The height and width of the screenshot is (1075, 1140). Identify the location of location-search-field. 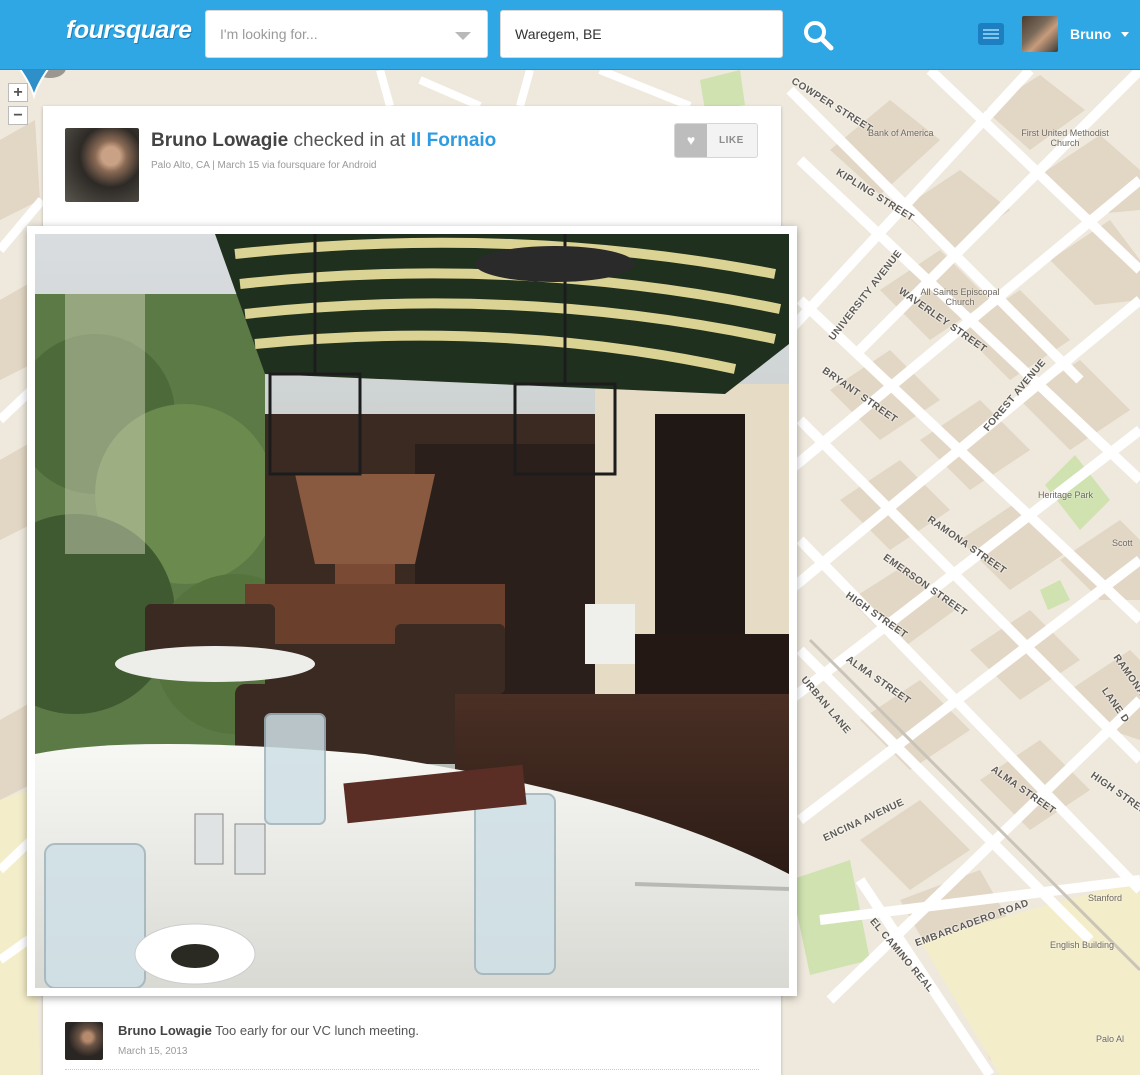
(641, 34).